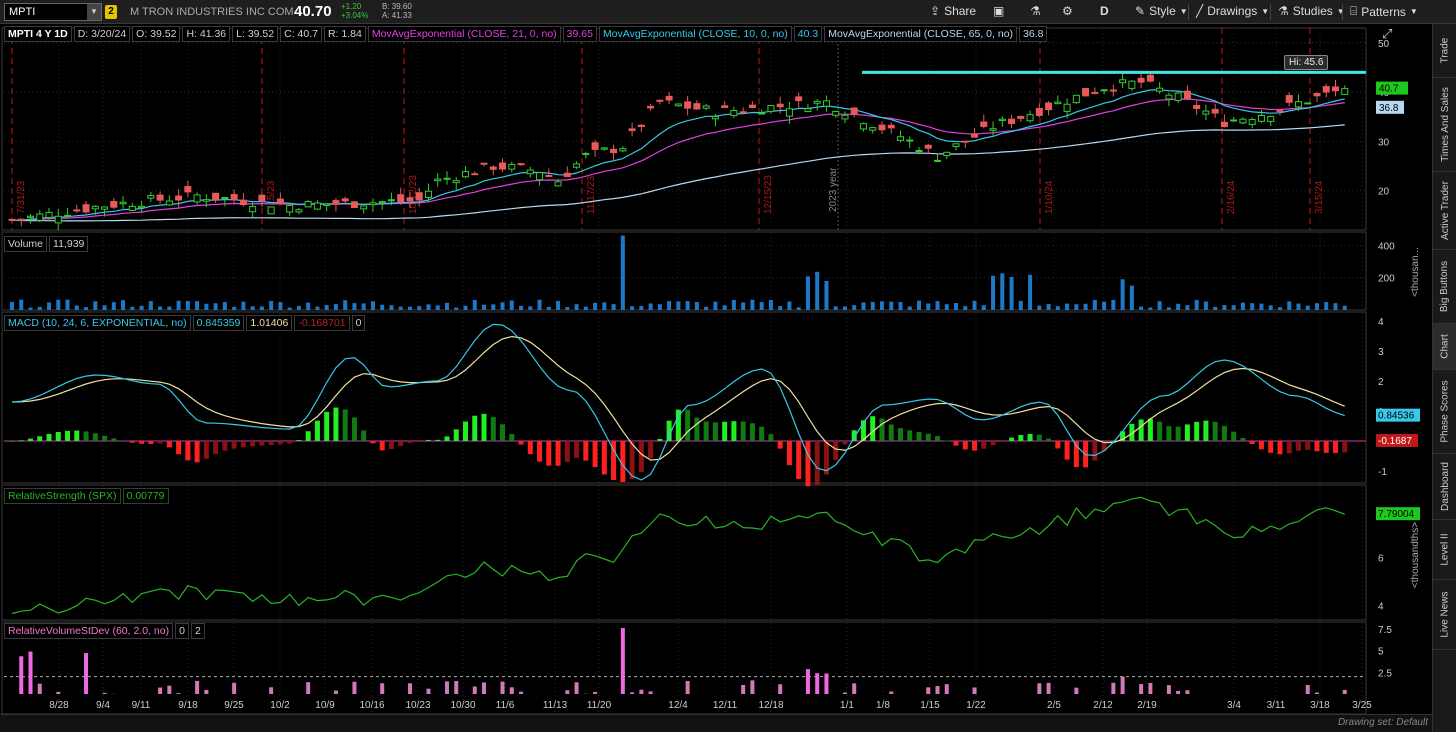  Describe the element at coordinates (953, 11) in the screenshot. I see `share-button: ⇪ Share` at that location.